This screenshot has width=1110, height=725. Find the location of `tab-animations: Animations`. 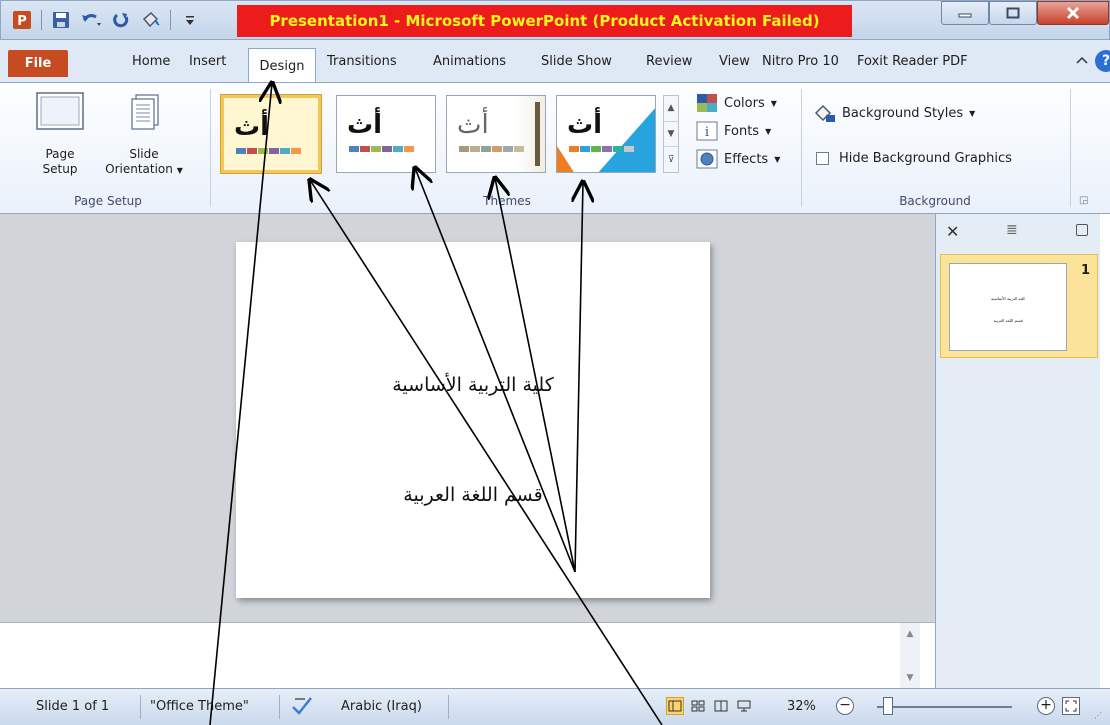

tab-animations: Animations is located at coordinates (469, 61).